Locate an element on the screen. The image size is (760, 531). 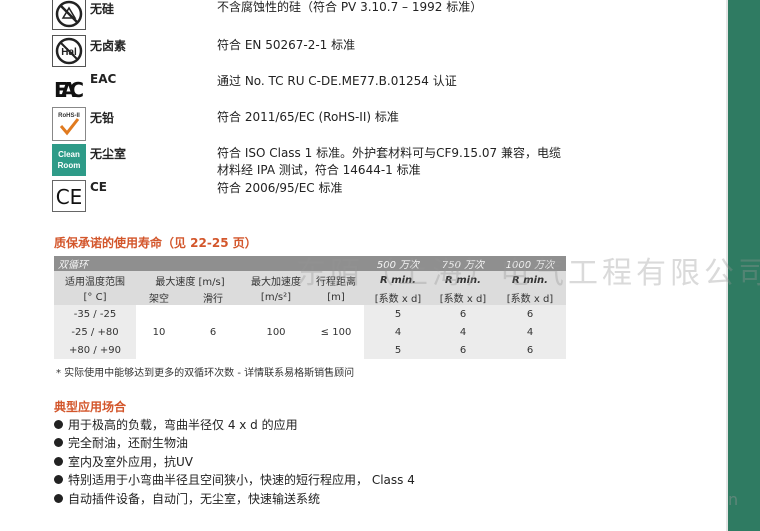
row-temp: +80 / +90 is located at coordinates (95, 350).